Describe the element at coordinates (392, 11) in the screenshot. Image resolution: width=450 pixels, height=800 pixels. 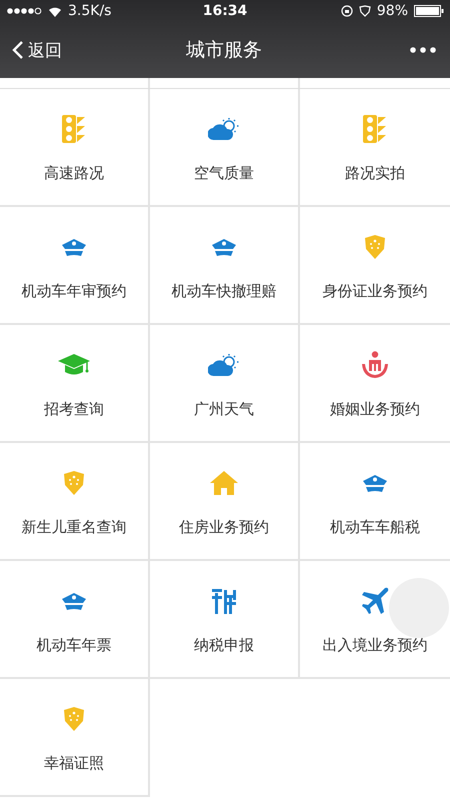
I see `battery-percent: 98%` at that location.